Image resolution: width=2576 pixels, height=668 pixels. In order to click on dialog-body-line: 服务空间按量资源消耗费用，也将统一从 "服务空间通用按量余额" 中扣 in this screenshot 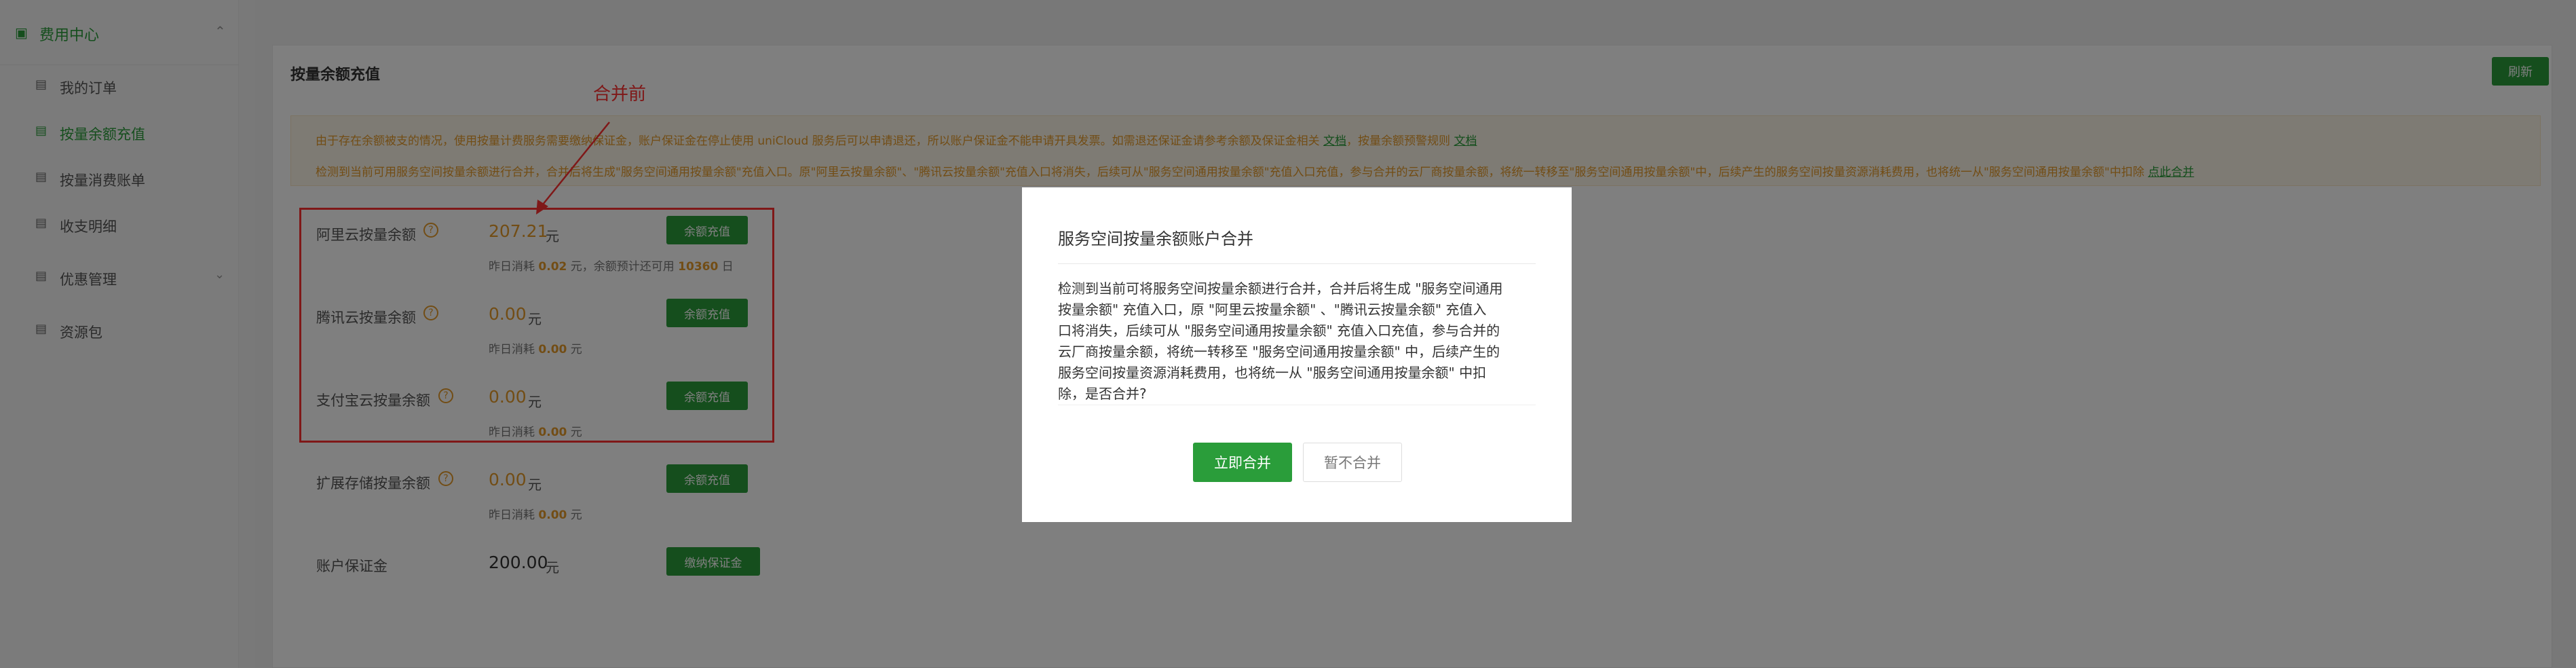, I will do `click(1272, 373)`.